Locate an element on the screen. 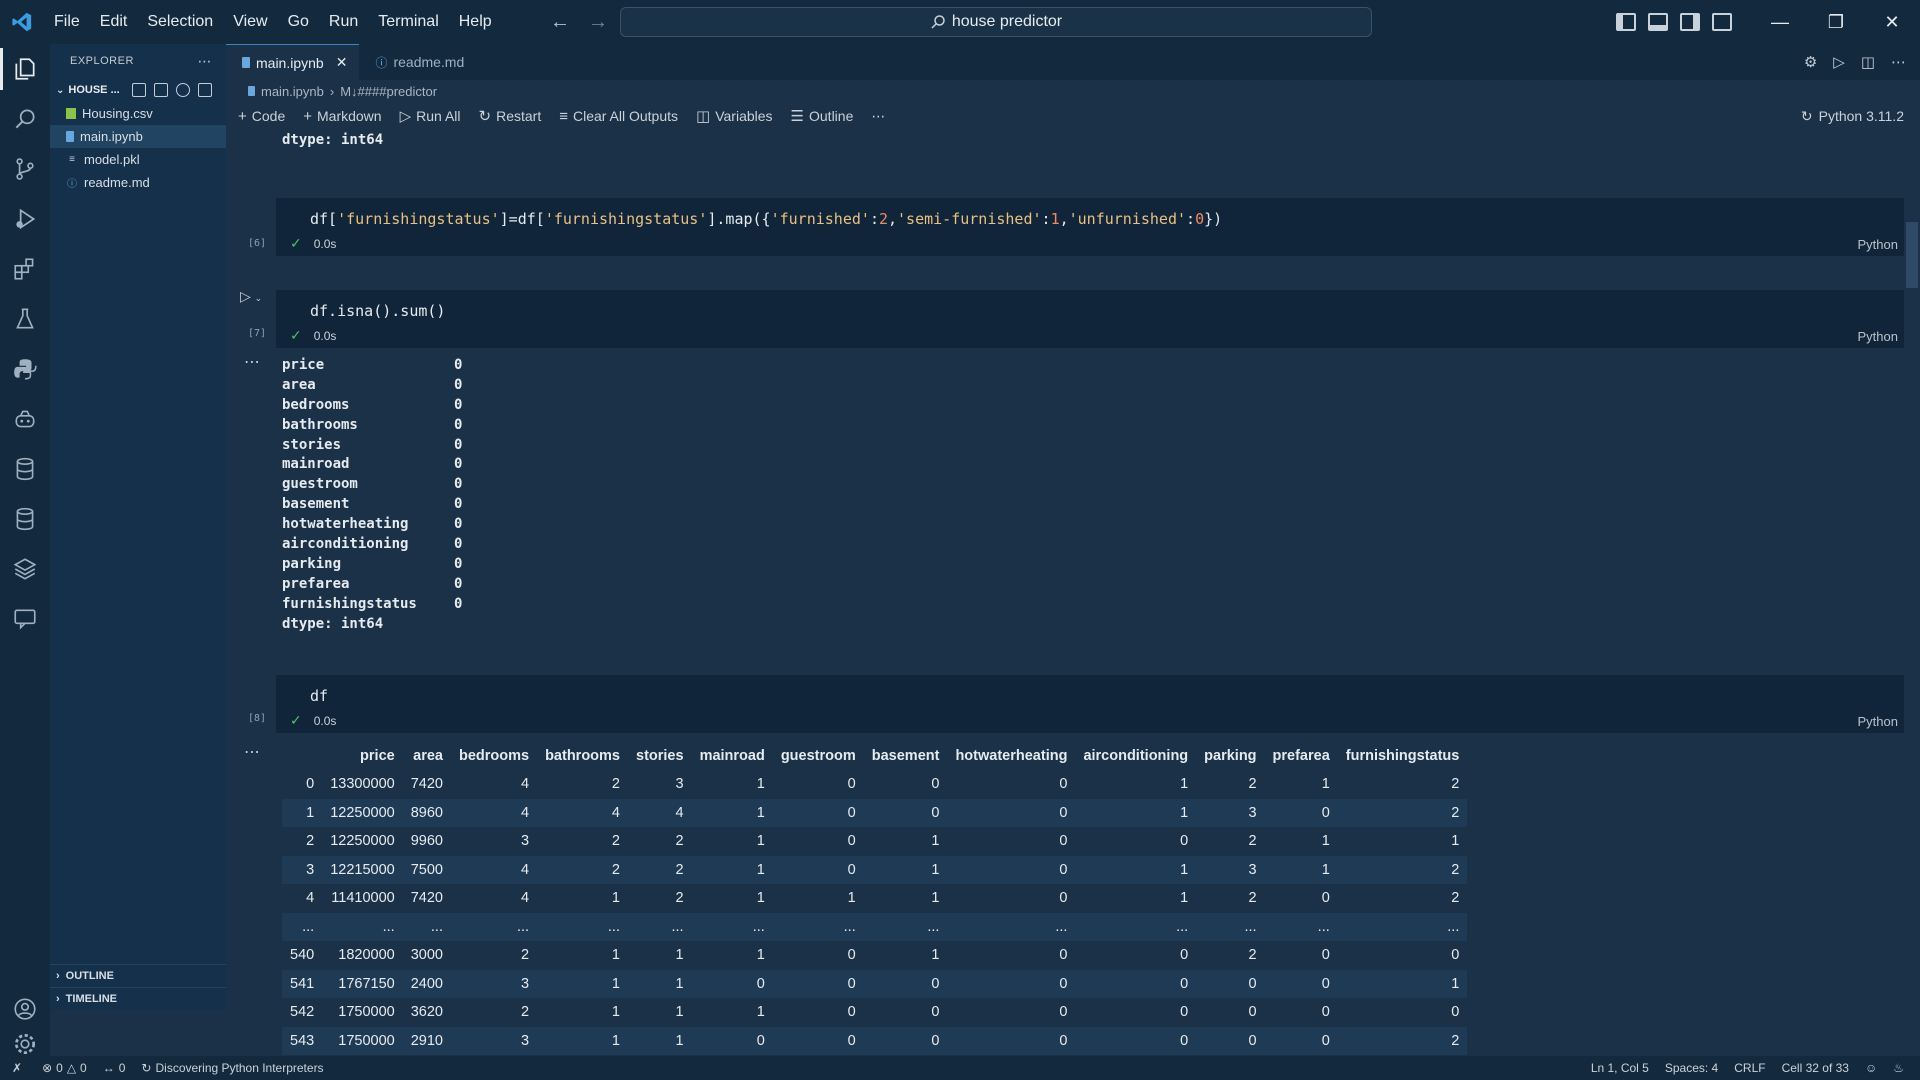 This screenshot has width=1920, height=1080. toggle-panel-icon is located at coordinates (1658, 22).